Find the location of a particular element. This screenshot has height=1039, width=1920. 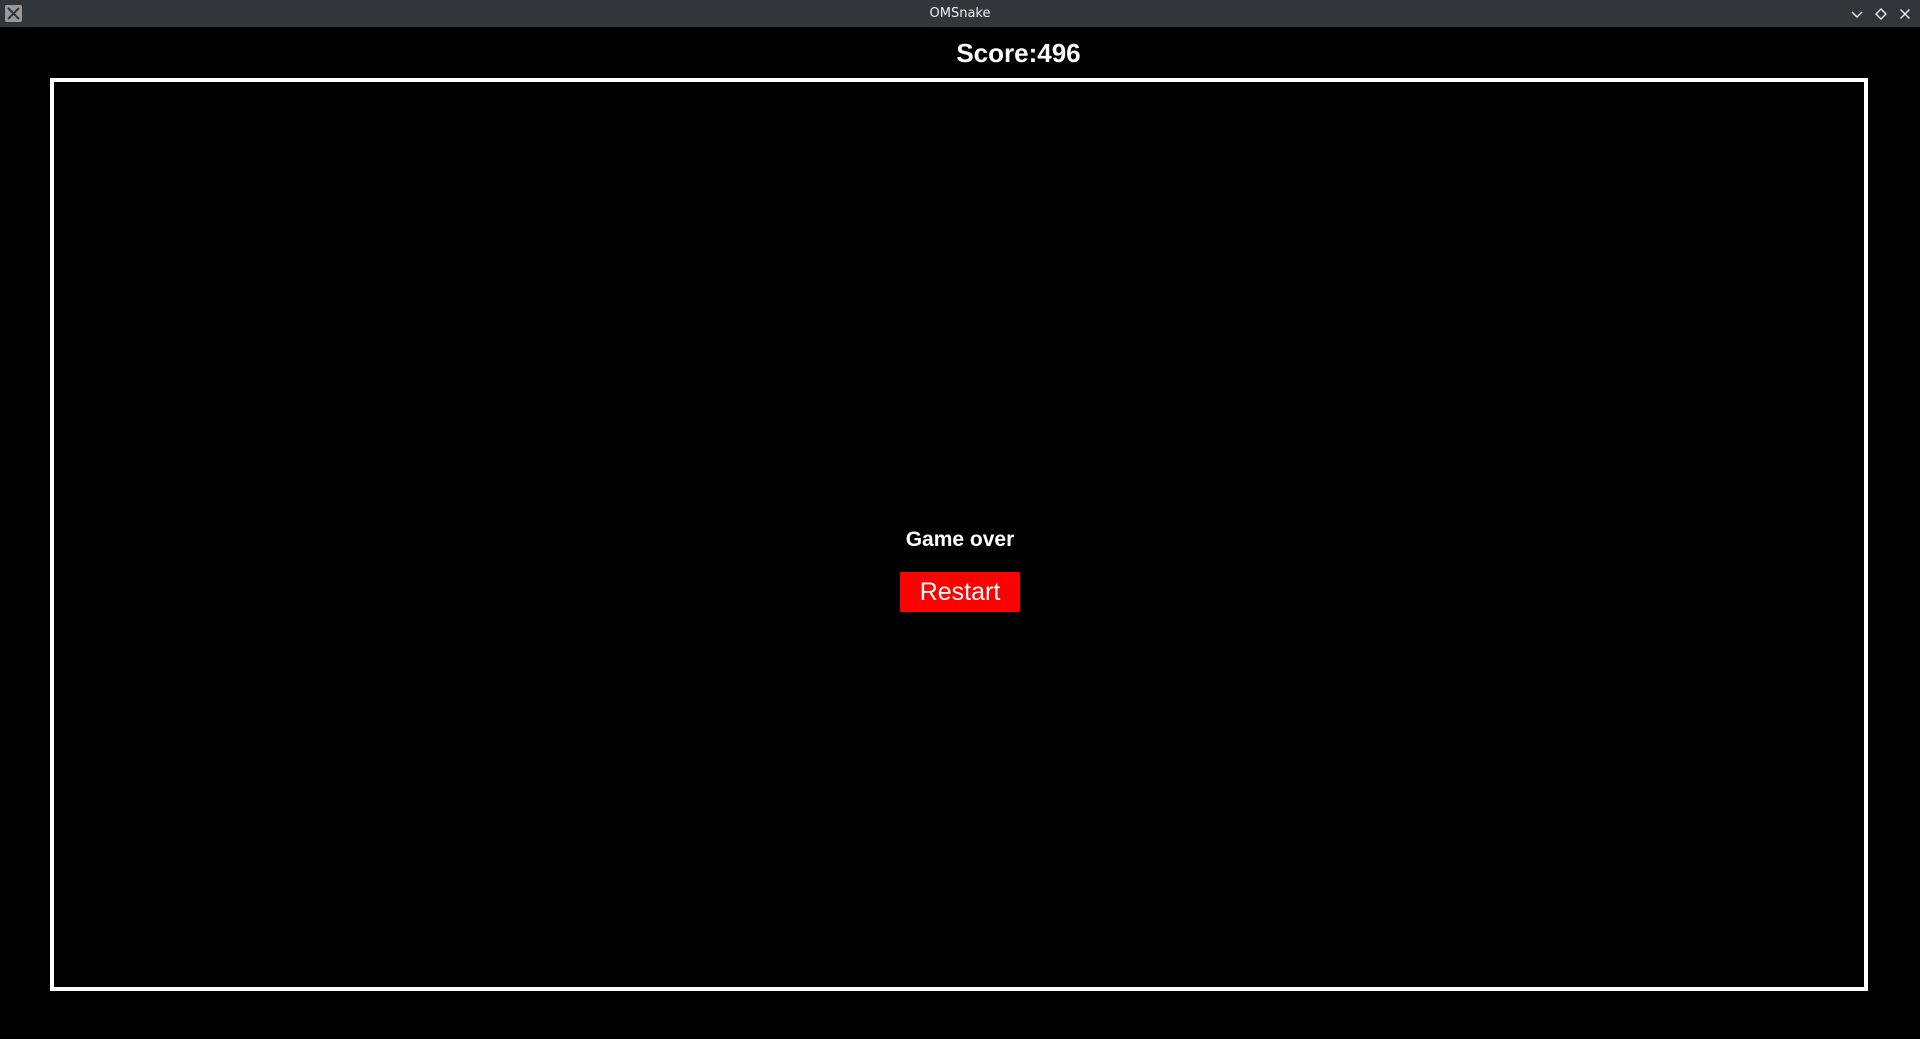

restart-button: Restart is located at coordinates (960, 592).